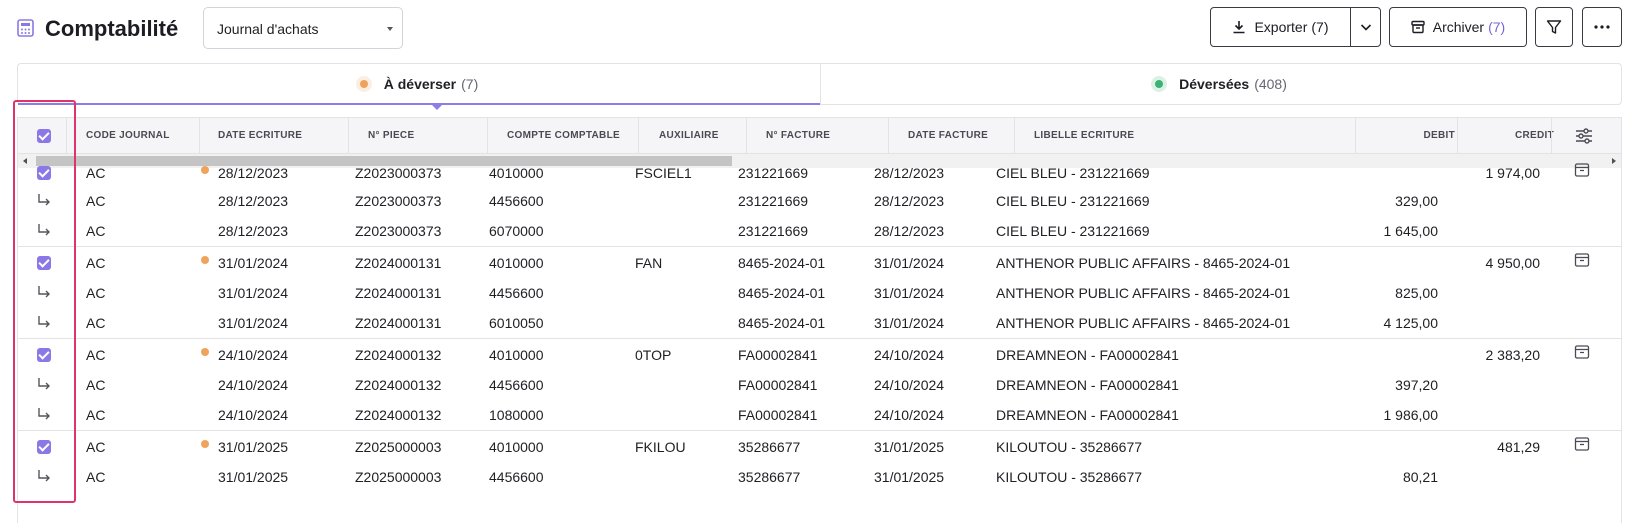 The image size is (1632, 523). Describe the element at coordinates (1084, 136) in the screenshot. I see `col-libelle-ecriture: LIBELLE ECRITURE` at that location.